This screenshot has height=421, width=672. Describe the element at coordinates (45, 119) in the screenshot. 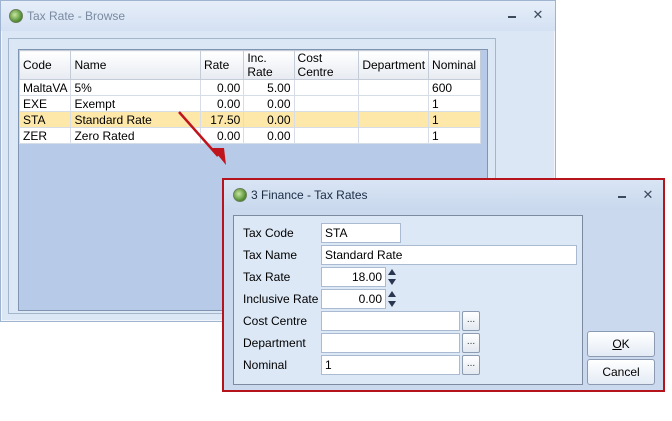

I see `cell-code: STA` at that location.